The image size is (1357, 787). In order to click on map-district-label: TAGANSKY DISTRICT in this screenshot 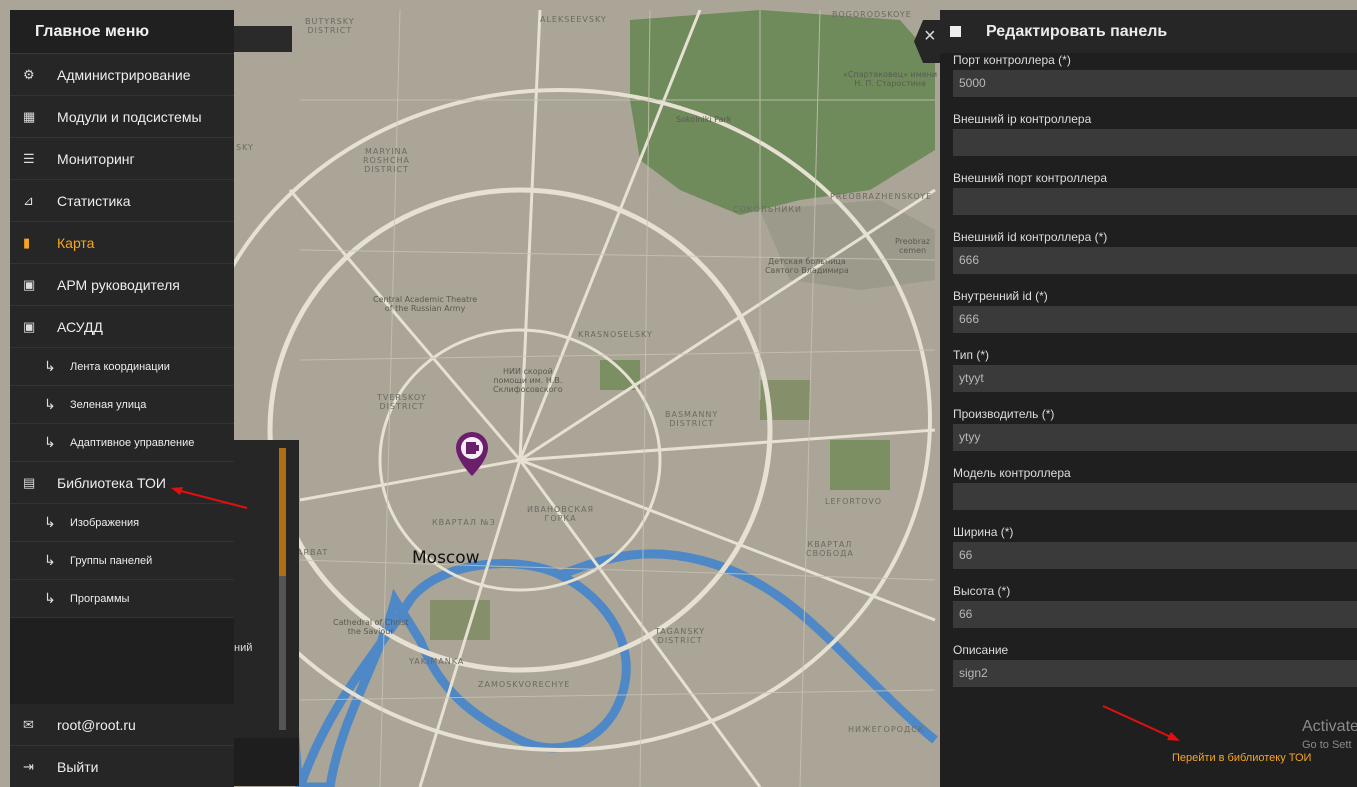, I will do `click(680, 636)`.